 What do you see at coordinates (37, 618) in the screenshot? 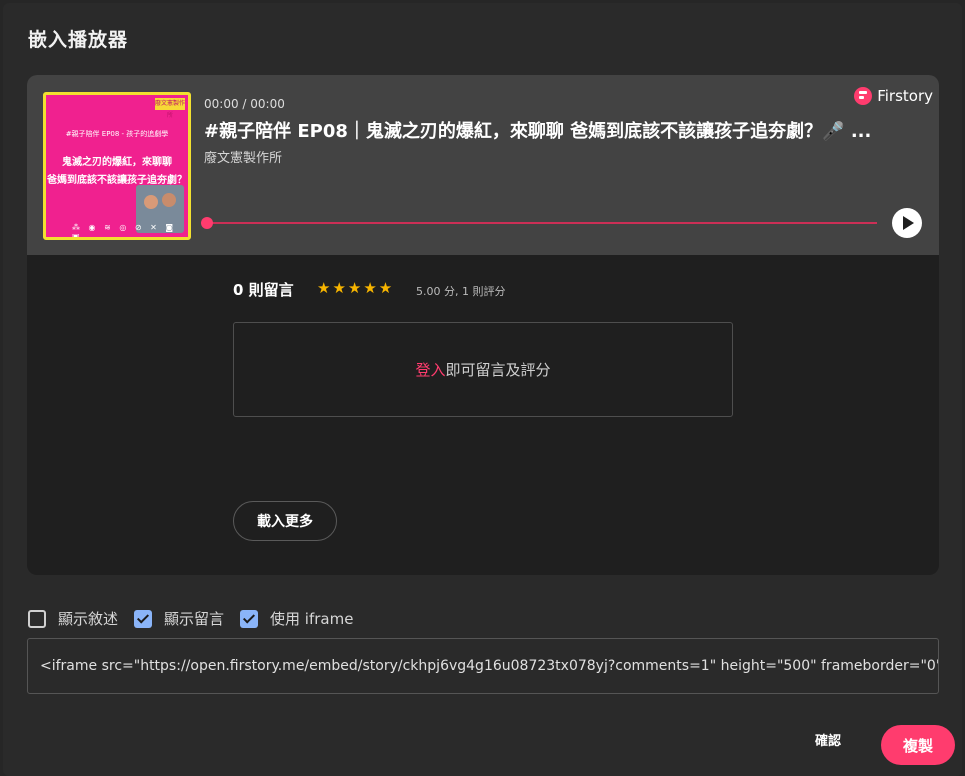
I see `show-description-checkbox` at bounding box center [37, 618].